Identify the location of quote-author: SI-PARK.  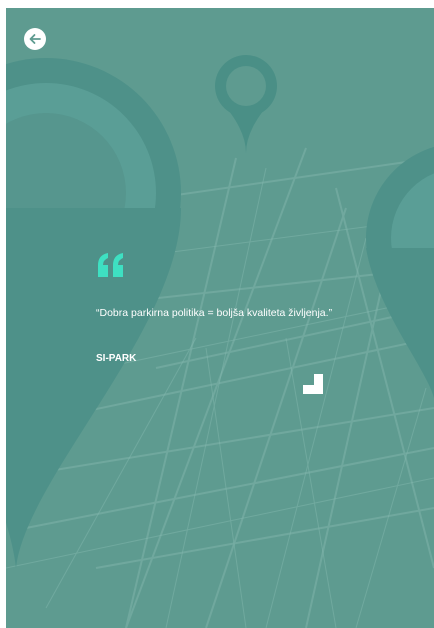
(116, 358).